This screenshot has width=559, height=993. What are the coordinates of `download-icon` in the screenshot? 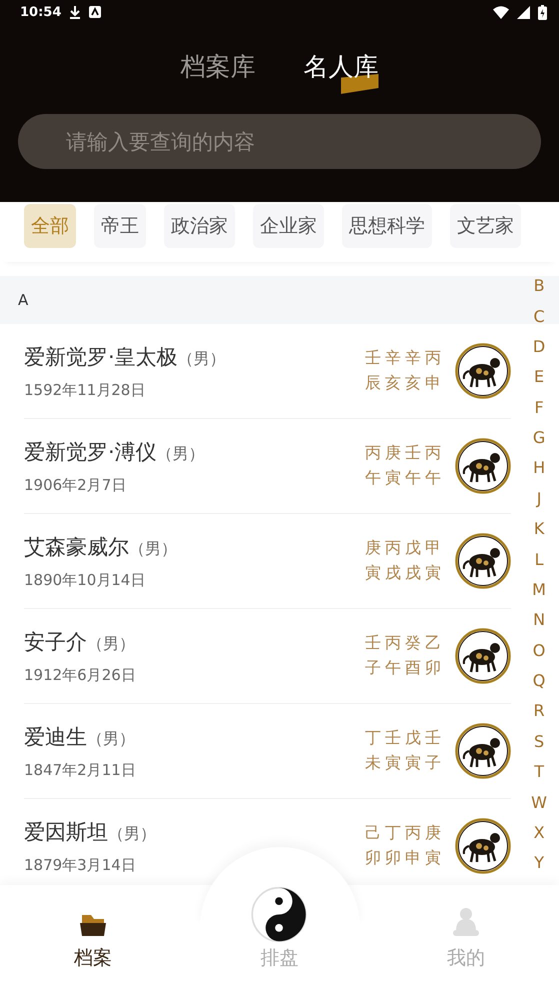 It's located at (75, 12).